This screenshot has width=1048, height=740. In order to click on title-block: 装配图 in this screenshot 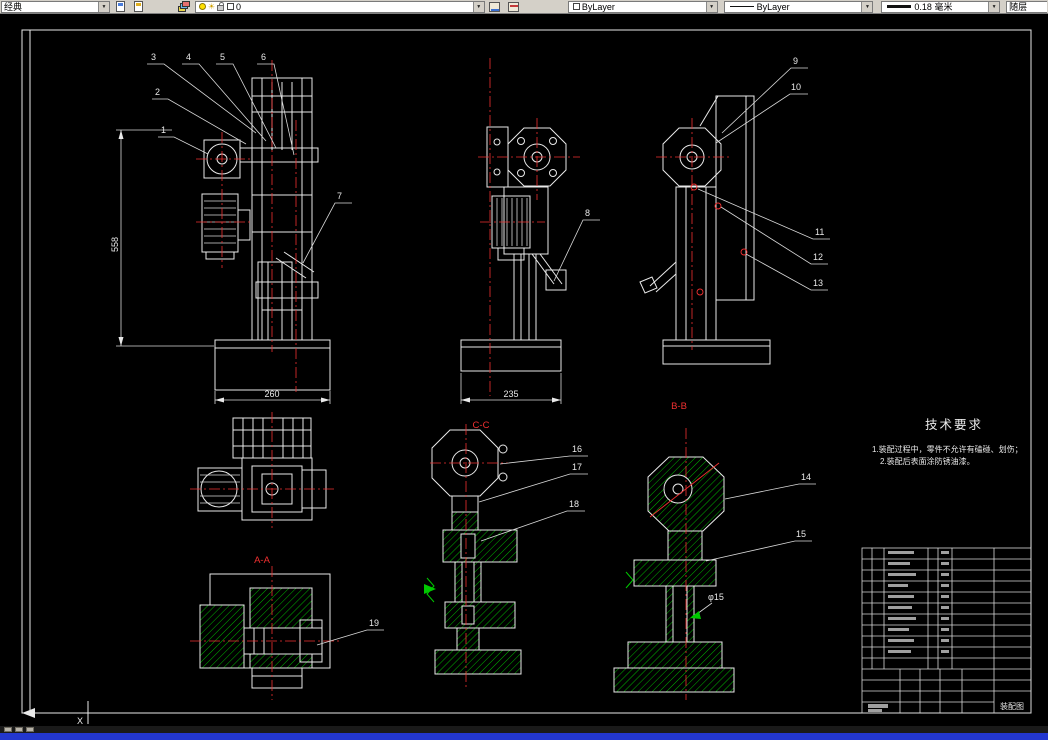, I will do `click(946, 630)`.